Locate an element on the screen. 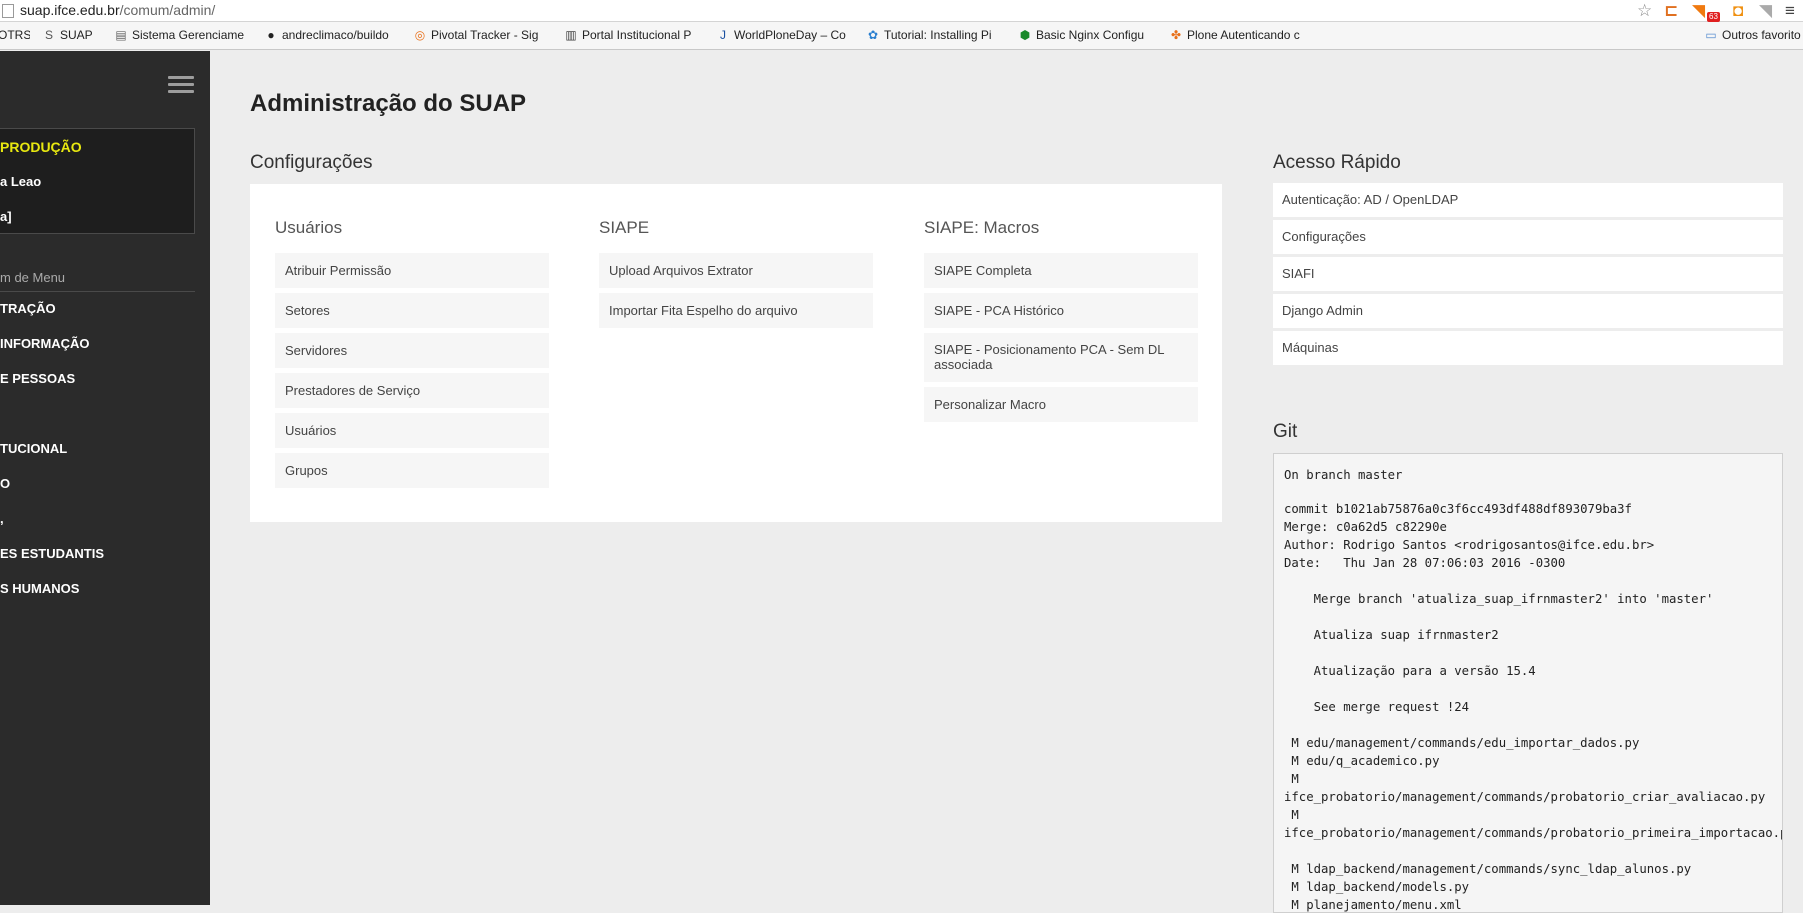 The image size is (1803, 913). quick-access-link: Django Admin is located at coordinates (1528, 311).